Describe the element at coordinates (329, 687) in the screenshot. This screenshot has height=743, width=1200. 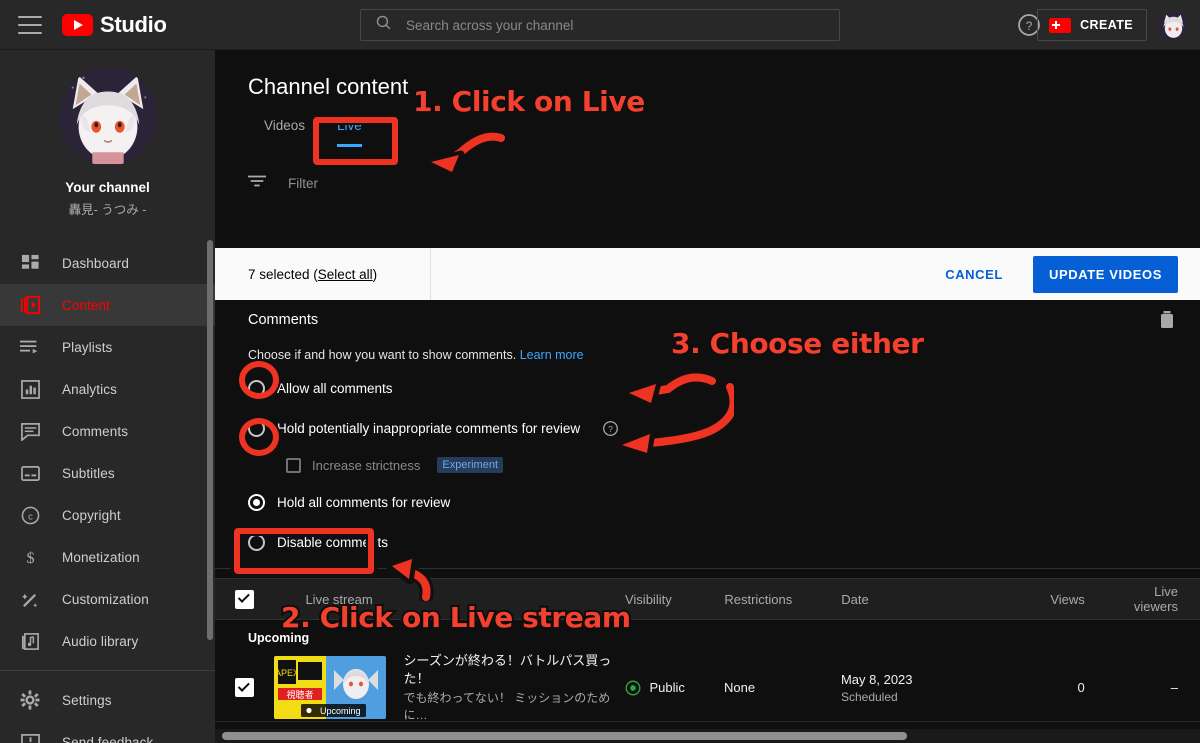
I see `video-thumbnail: APEX 視聴者 Upcoming` at that location.